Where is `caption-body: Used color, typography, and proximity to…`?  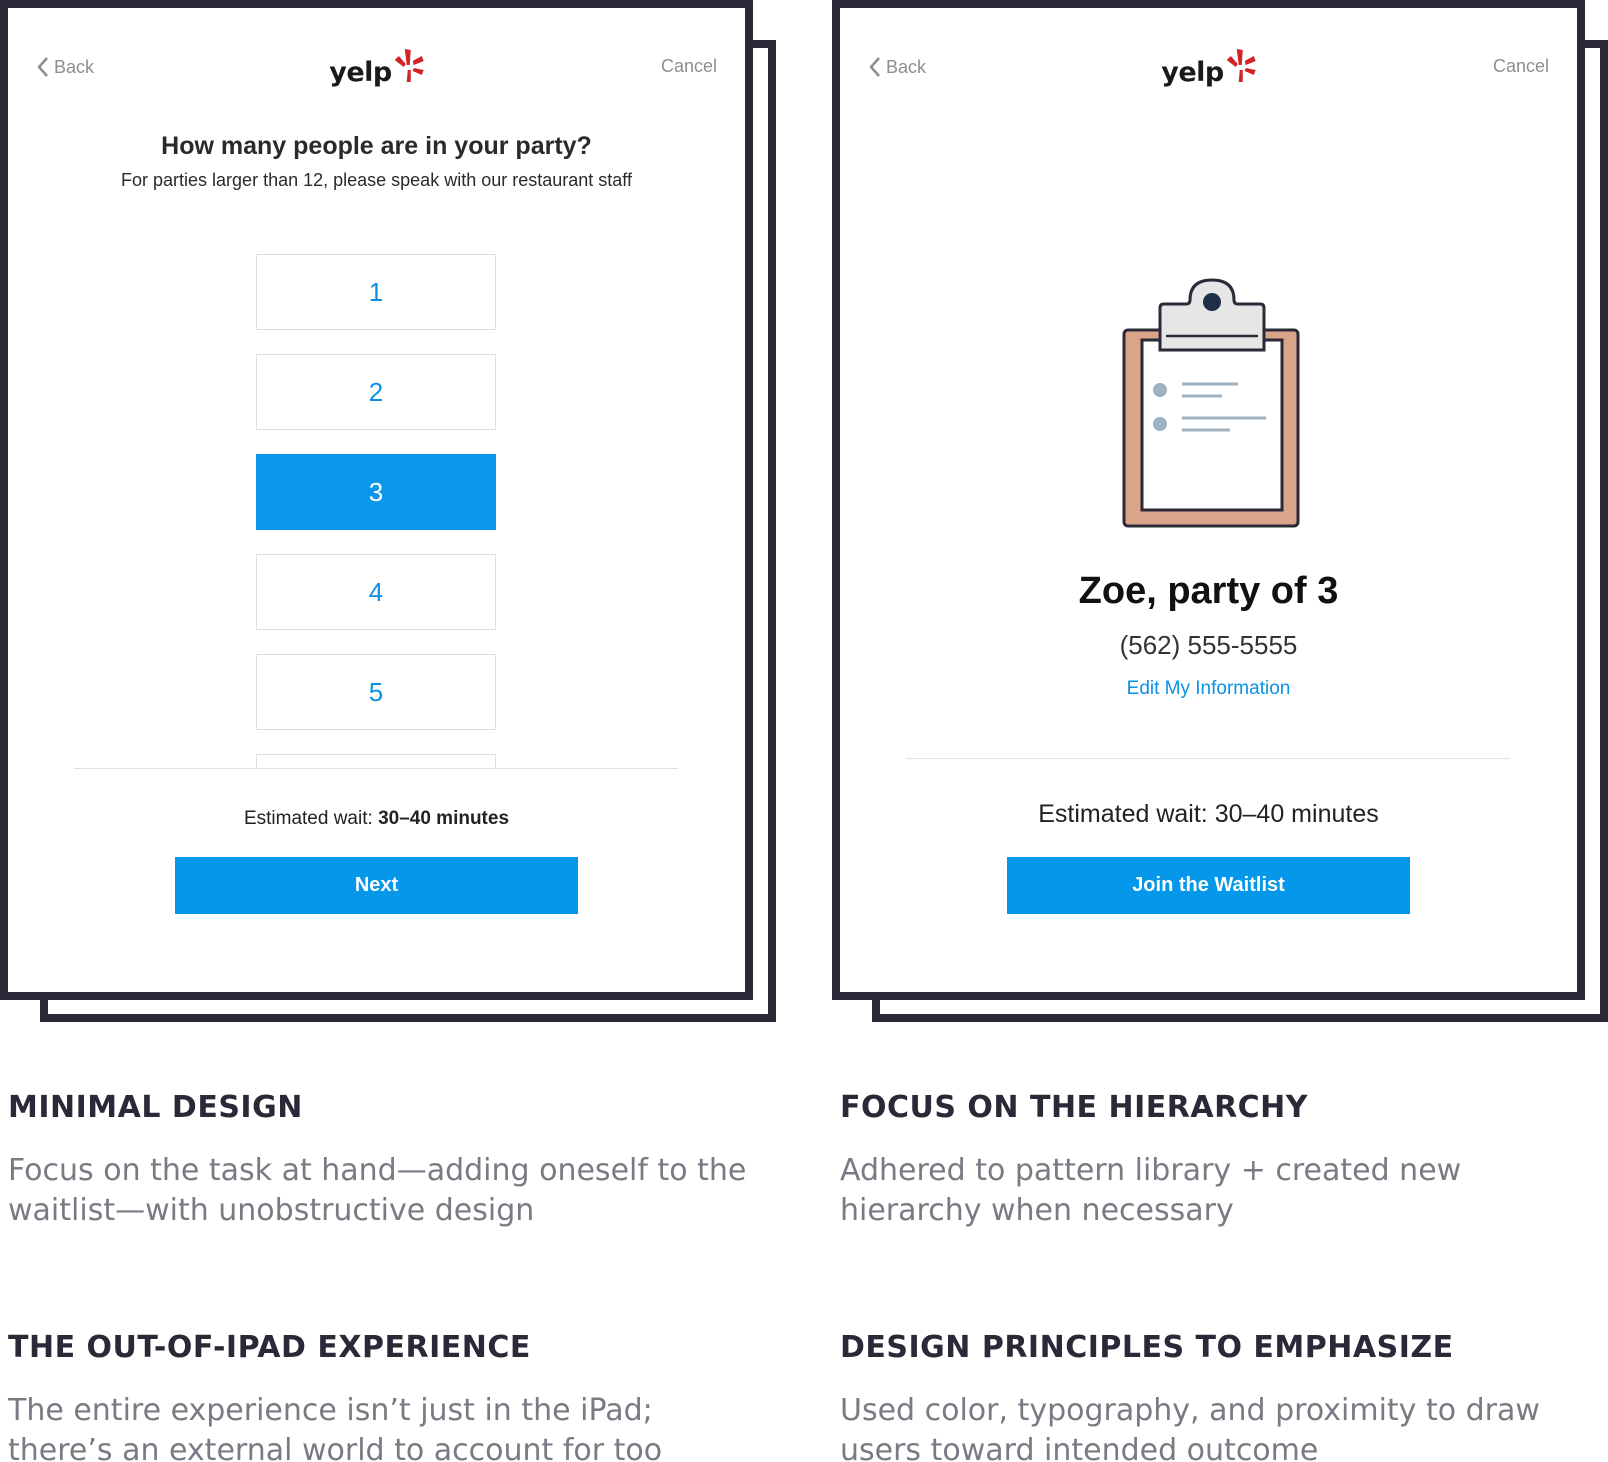
caption-body: Used color, typography, and proximity to… is located at coordinates (1190, 1427).